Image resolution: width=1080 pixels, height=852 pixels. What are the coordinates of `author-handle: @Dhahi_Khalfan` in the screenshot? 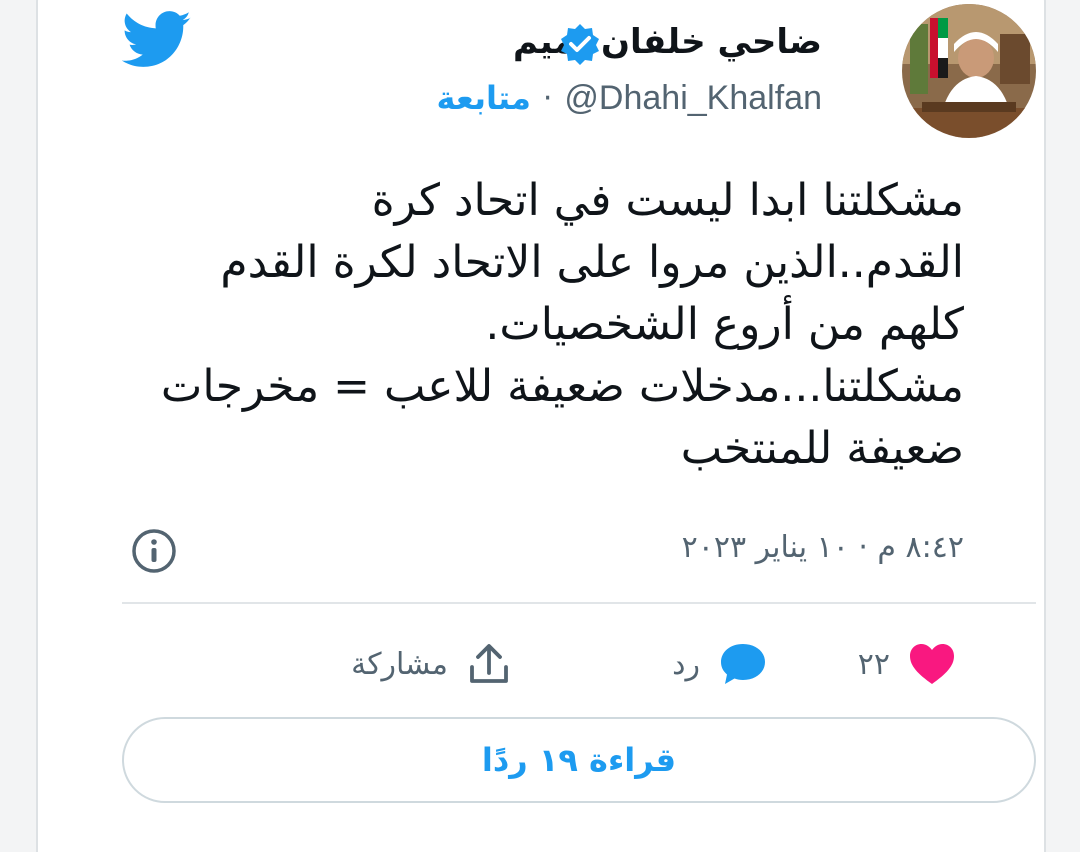 It's located at (693, 98).